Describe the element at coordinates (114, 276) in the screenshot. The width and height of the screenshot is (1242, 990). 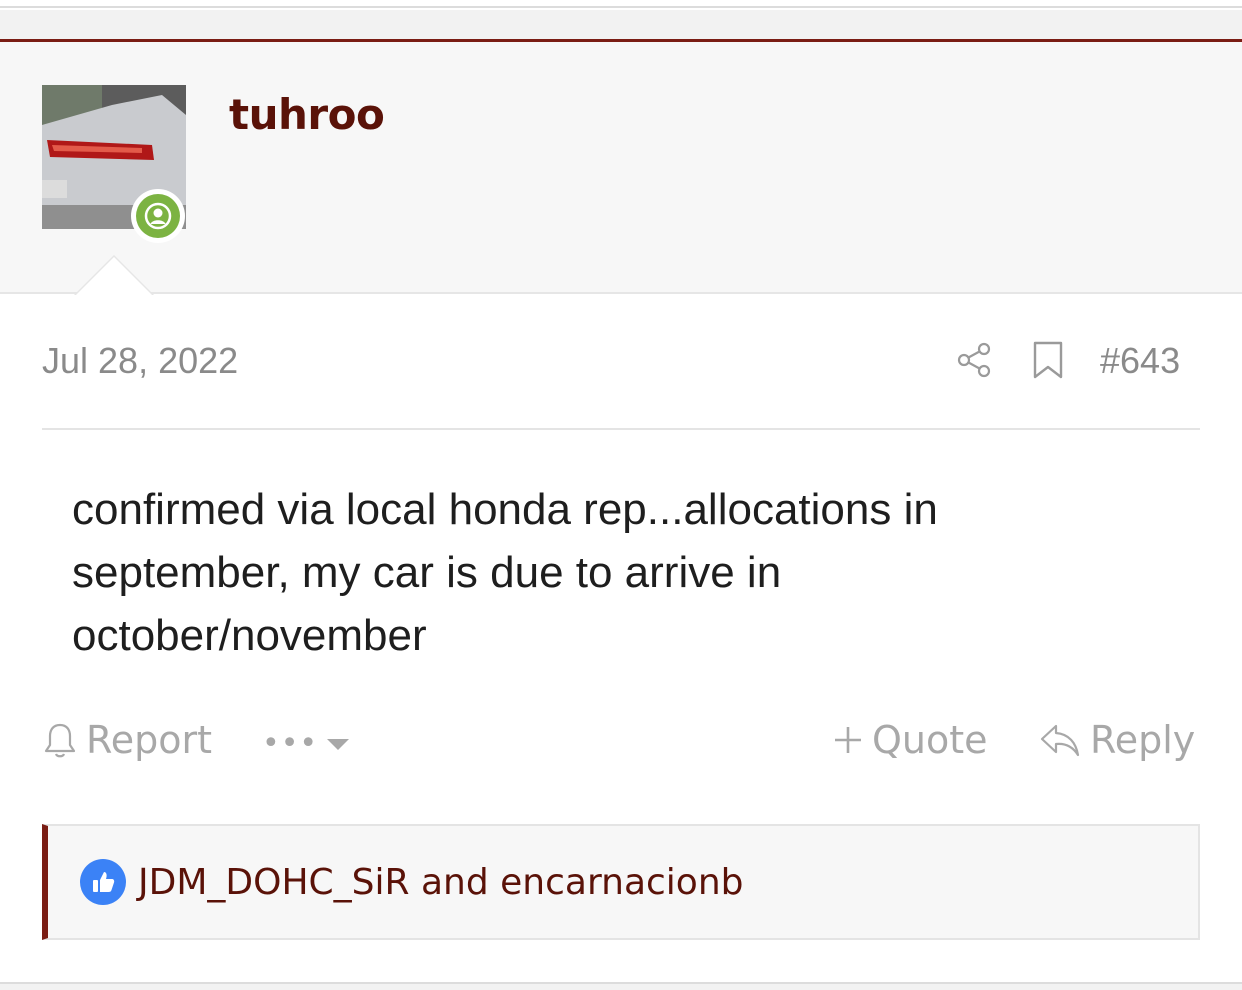
I see `pointer` at that location.